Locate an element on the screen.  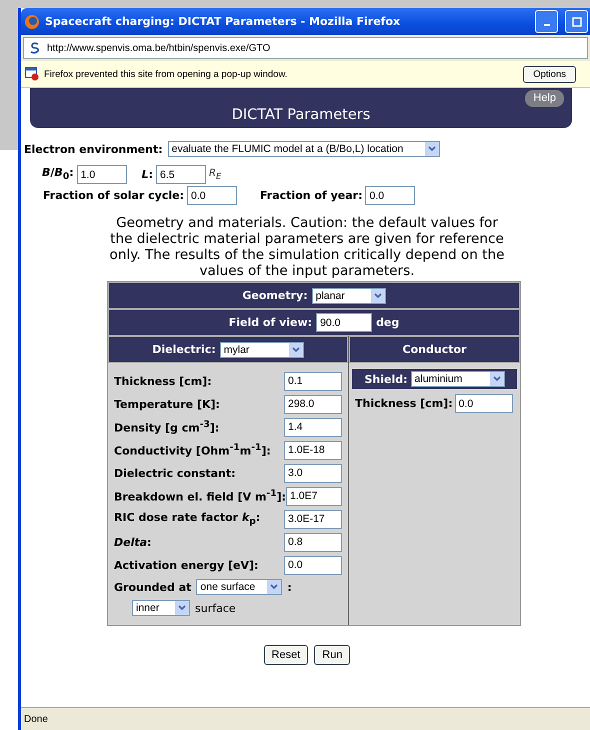
unit-label: R$_{E}$ is located at coordinates (215, 174).